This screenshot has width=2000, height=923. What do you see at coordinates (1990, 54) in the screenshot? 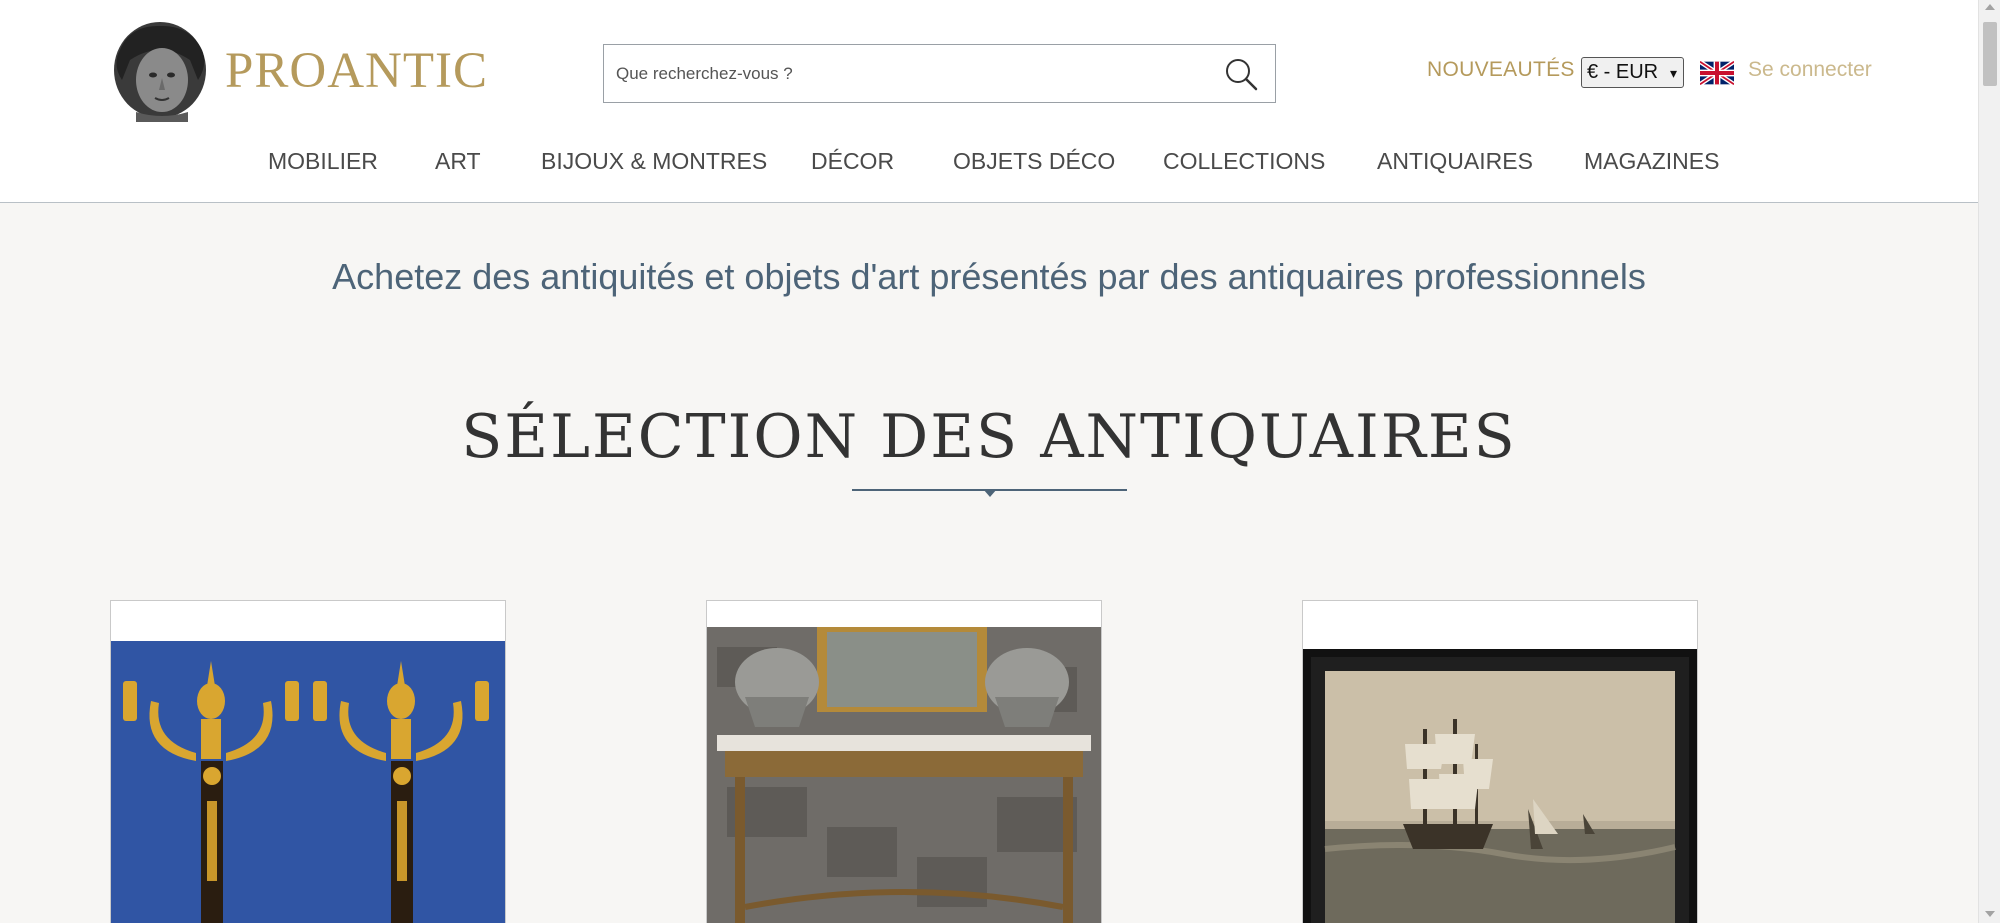
I see `scroll-thumb` at bounding box center [1990, 54].